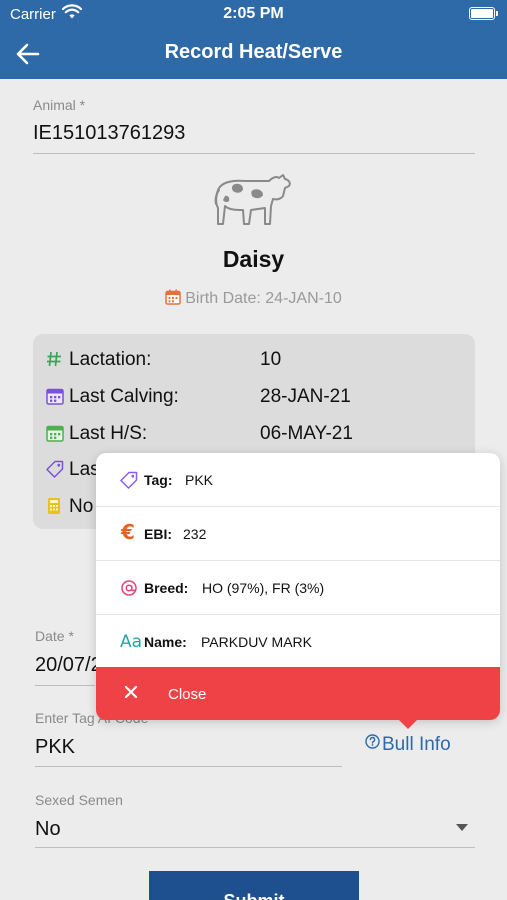 The image size is (507, 900). I want to click on stat-value: 06-MAY-21, so click(306, 433).